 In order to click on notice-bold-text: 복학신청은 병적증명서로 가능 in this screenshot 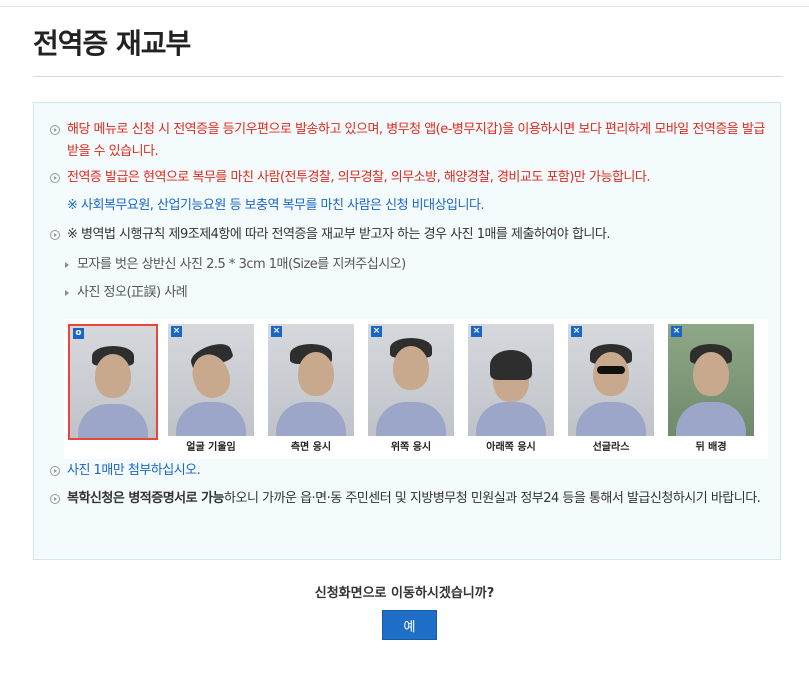, I will do `click(146, 498)`.